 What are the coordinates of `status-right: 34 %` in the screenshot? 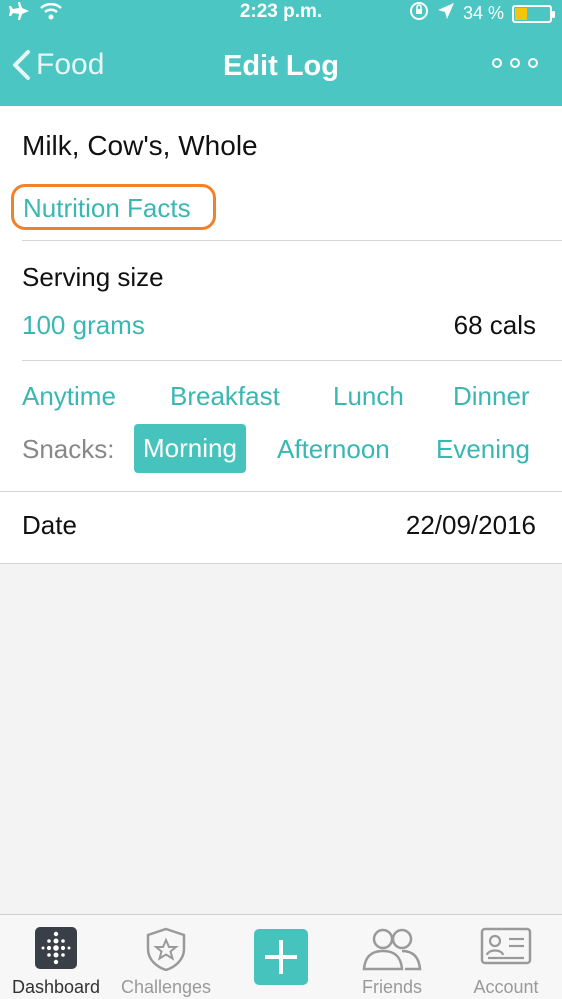 It's located at (482, 13).